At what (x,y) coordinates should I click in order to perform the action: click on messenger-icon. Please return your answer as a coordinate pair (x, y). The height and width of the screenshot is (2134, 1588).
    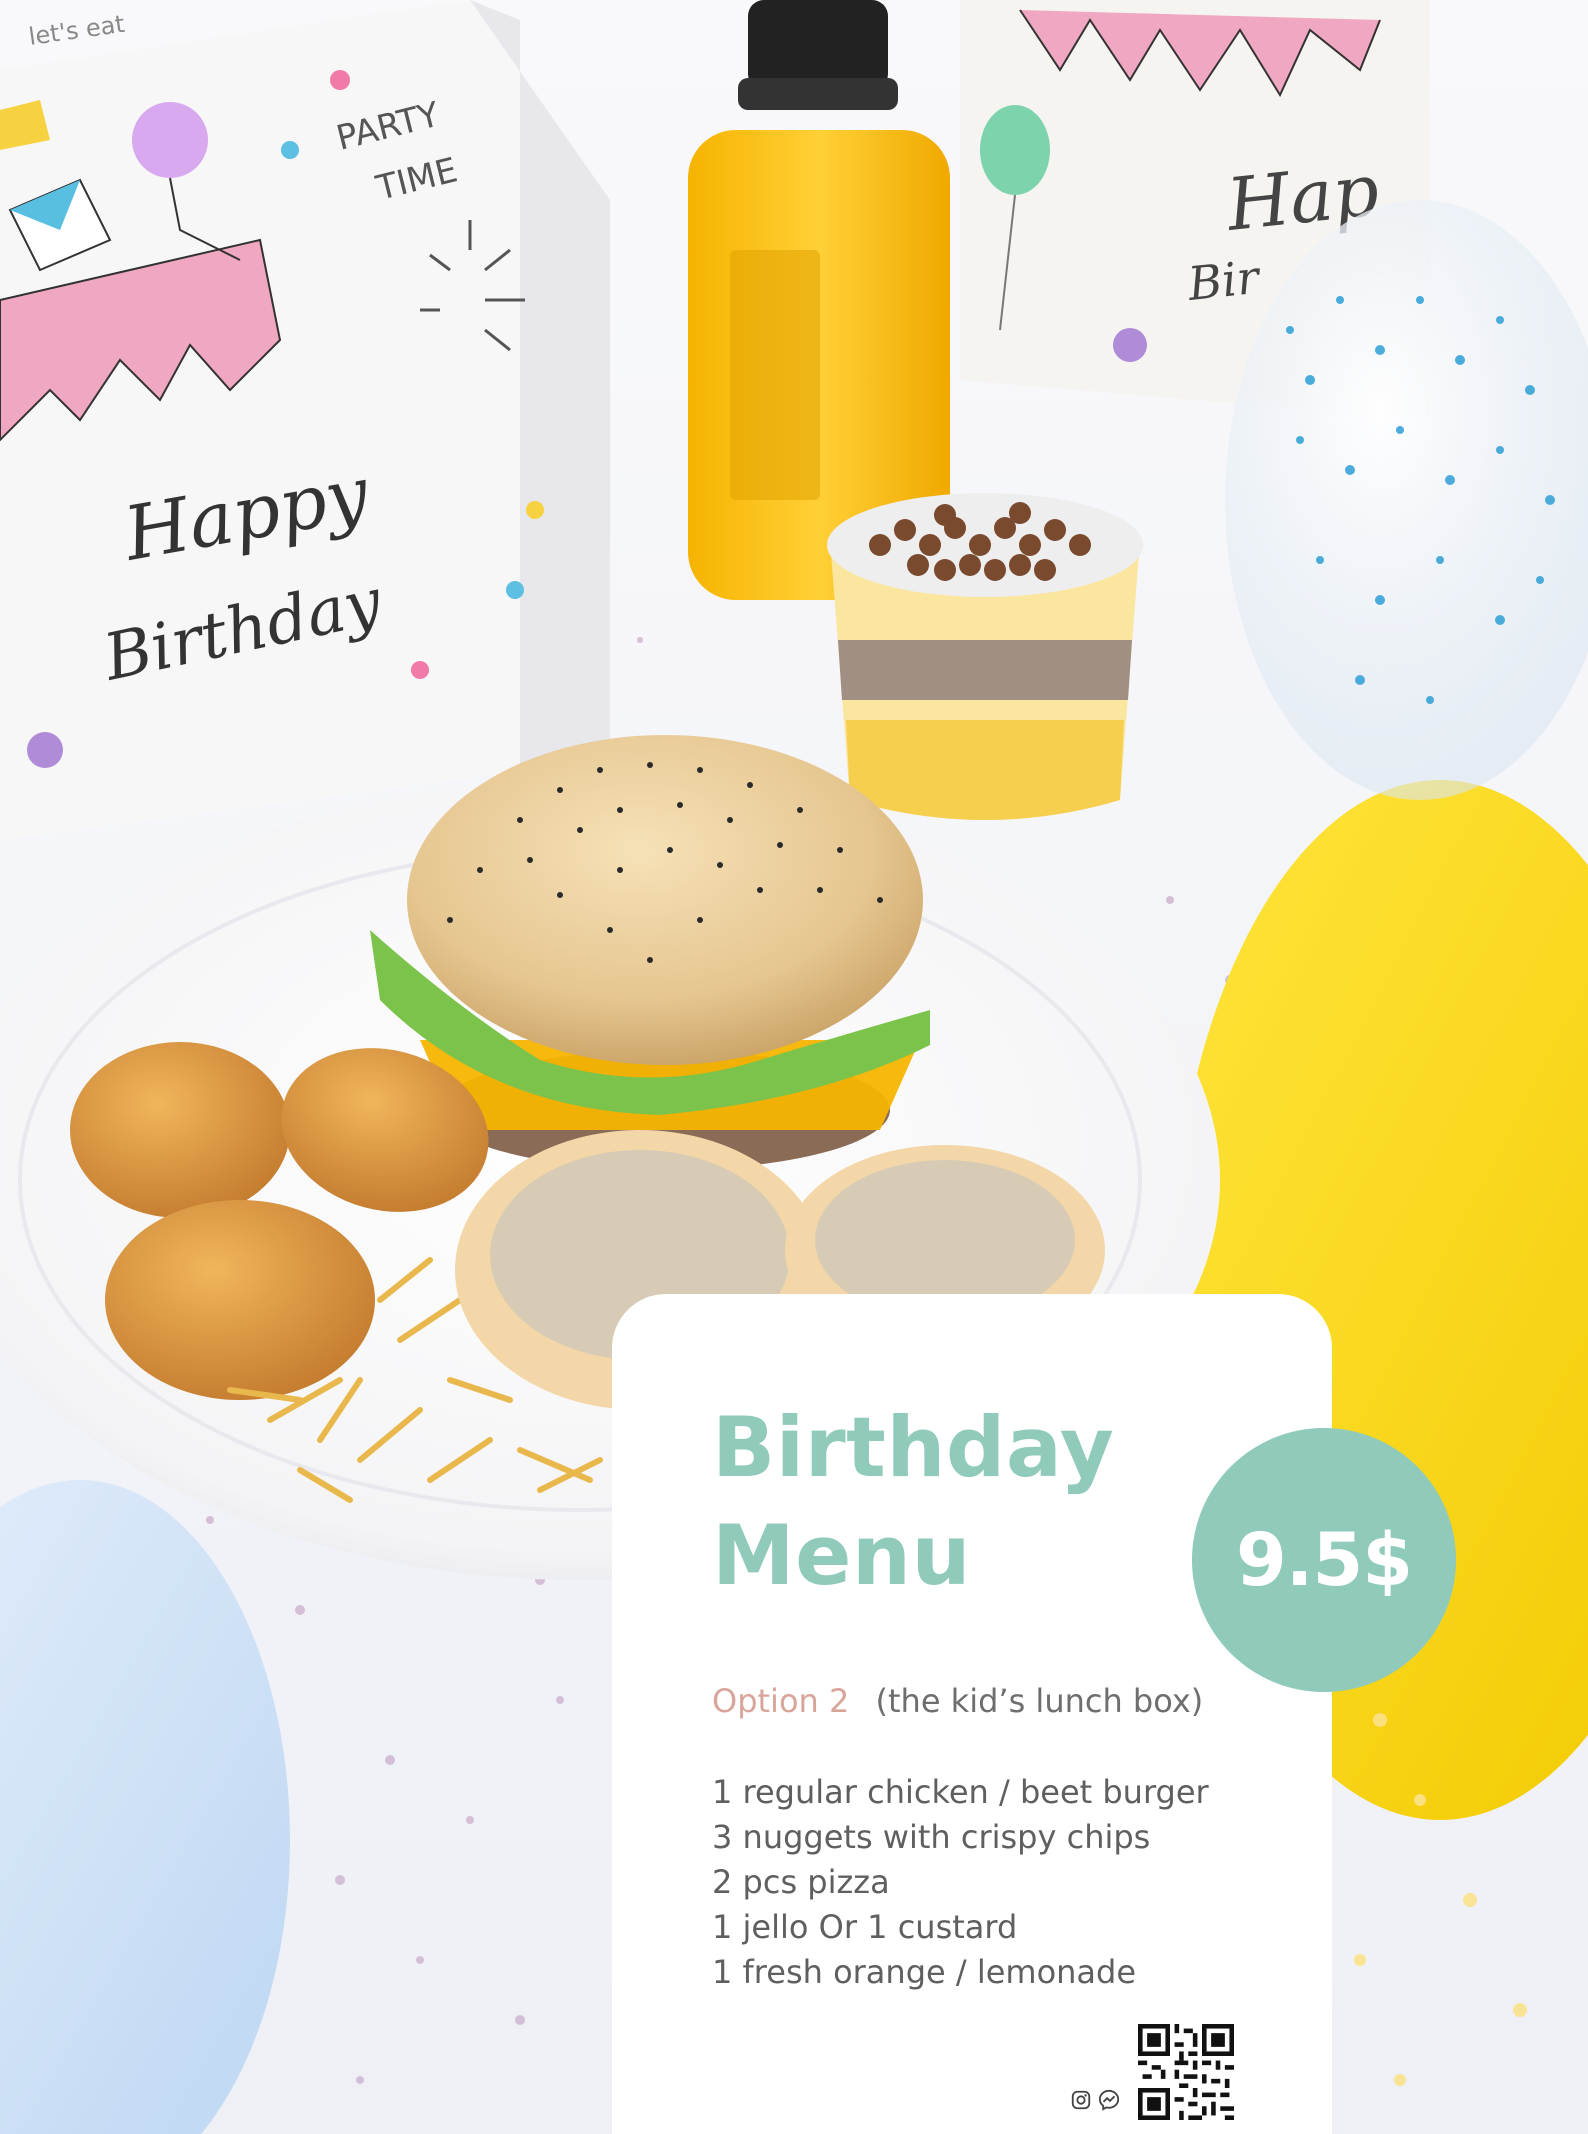
    Looking at the image, I should click on (1109, 2100).